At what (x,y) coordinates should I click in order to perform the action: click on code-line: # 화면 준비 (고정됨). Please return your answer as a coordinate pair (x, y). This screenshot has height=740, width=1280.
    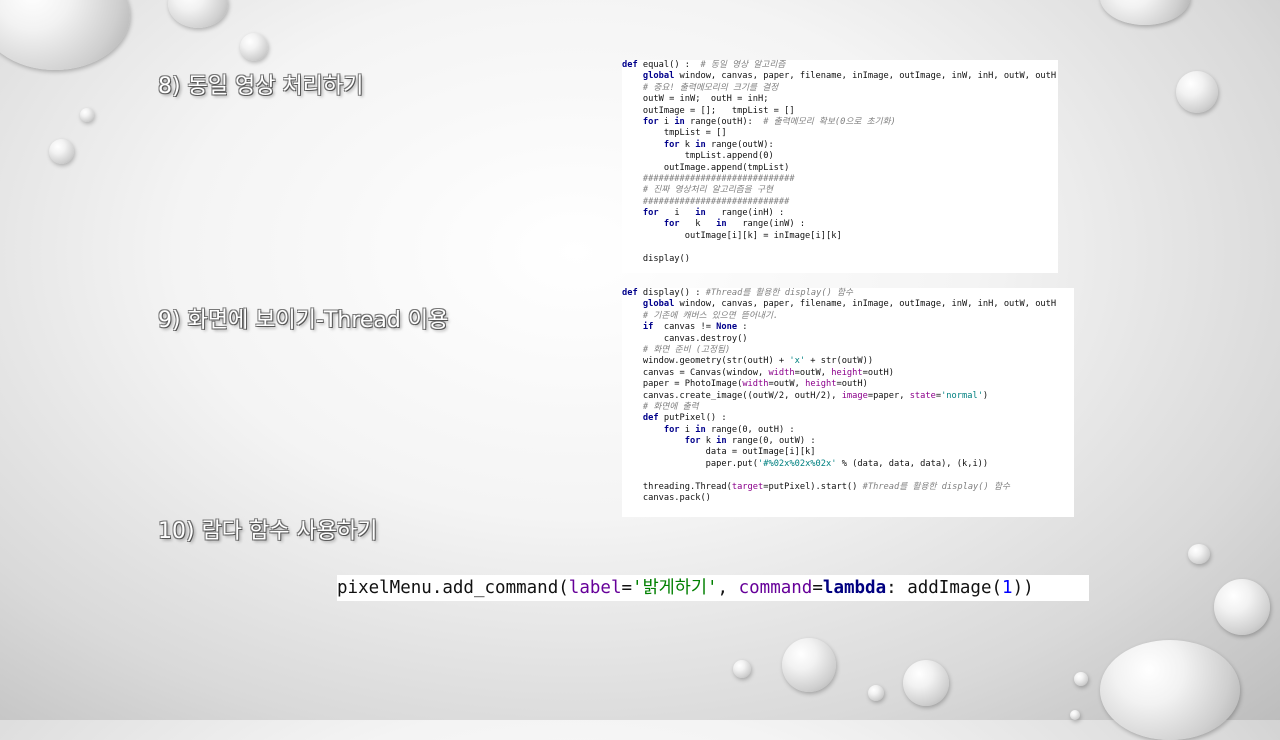
    Looking at the image, I should click on (839, 350).